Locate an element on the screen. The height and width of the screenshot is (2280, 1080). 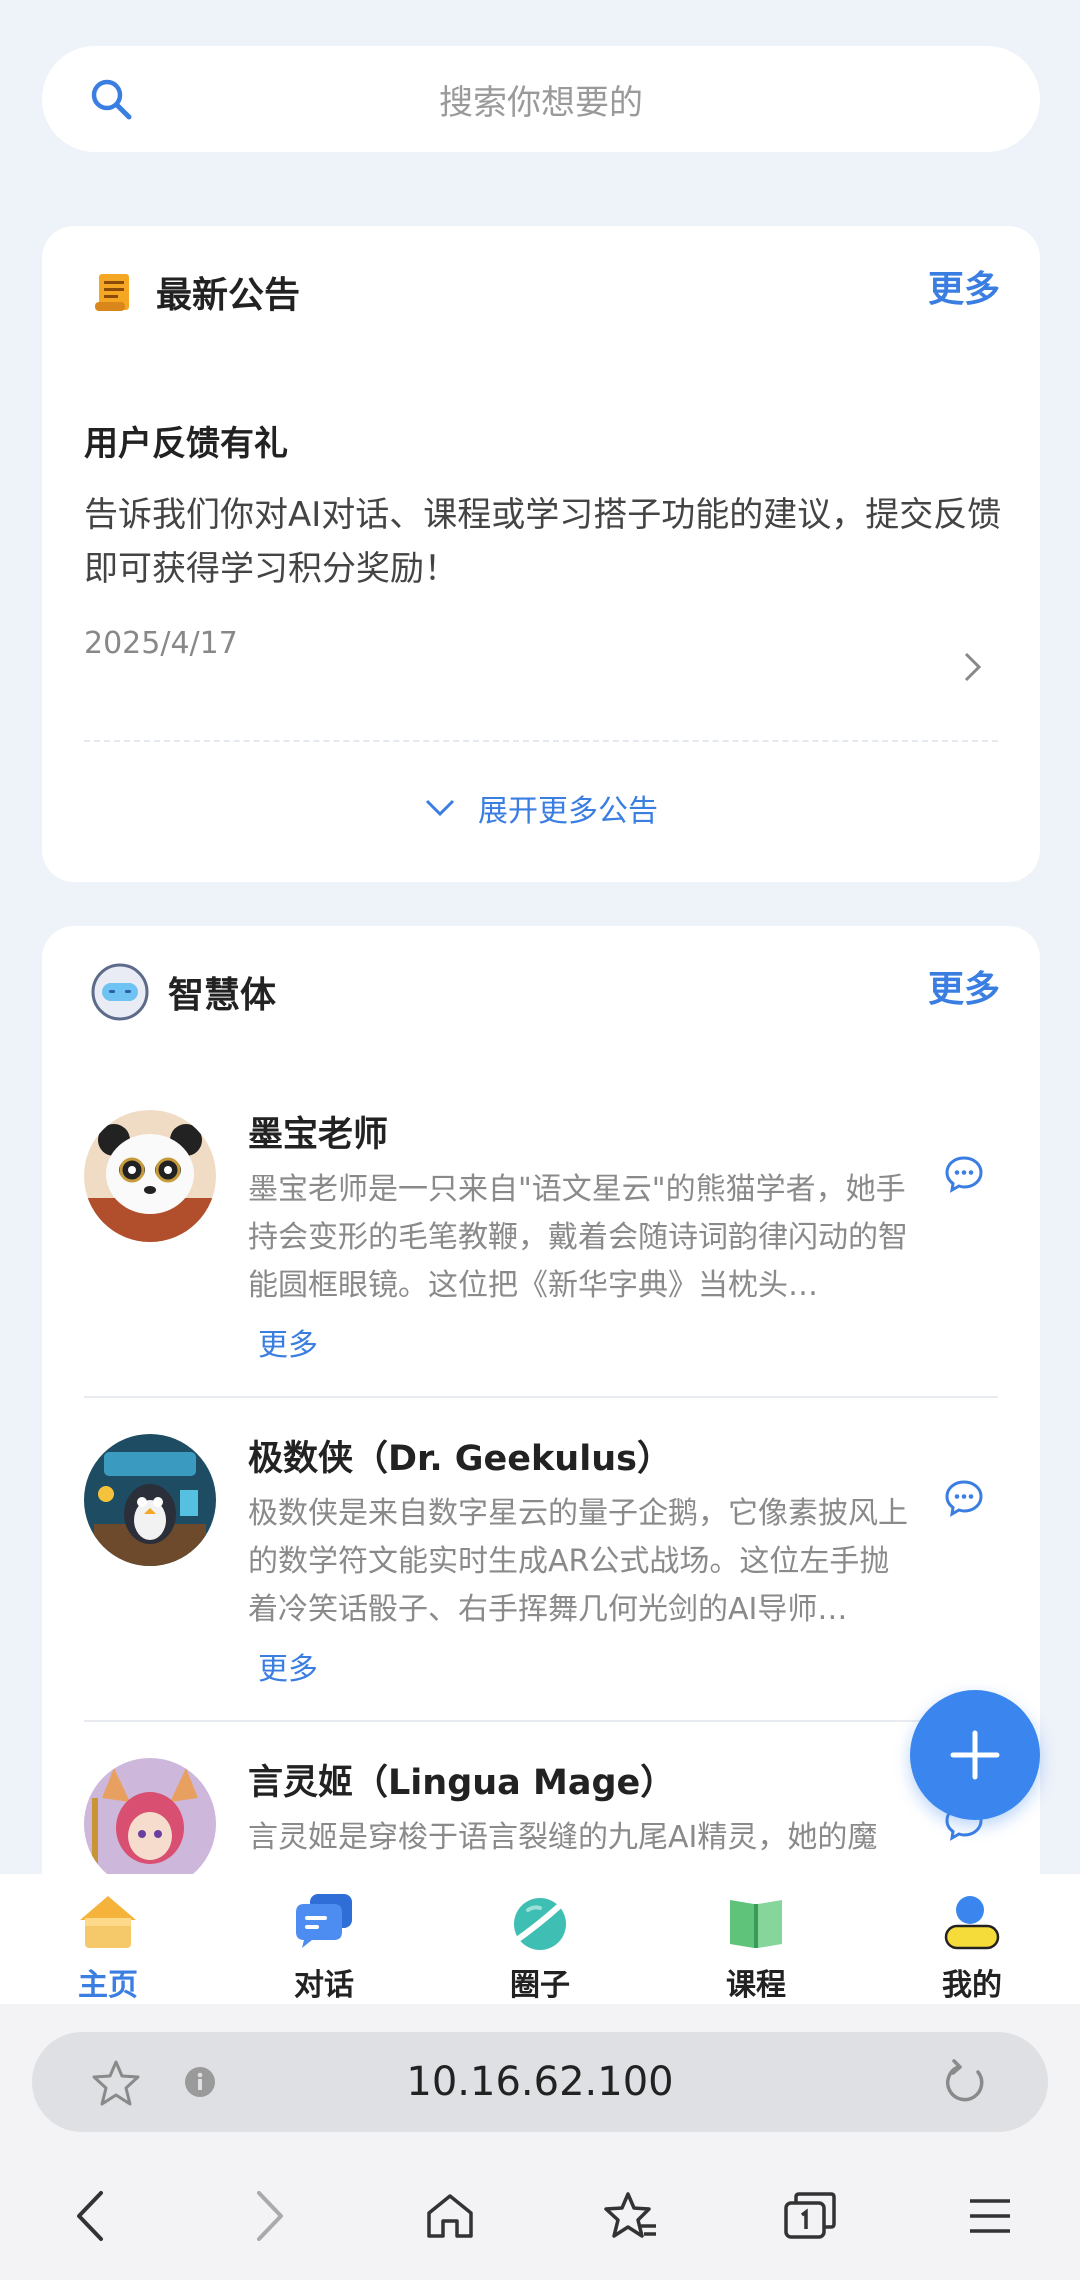
bottom-tab-bar: 主页 对话 圈子 课程 我的 is located at coordinates (540, 1939).